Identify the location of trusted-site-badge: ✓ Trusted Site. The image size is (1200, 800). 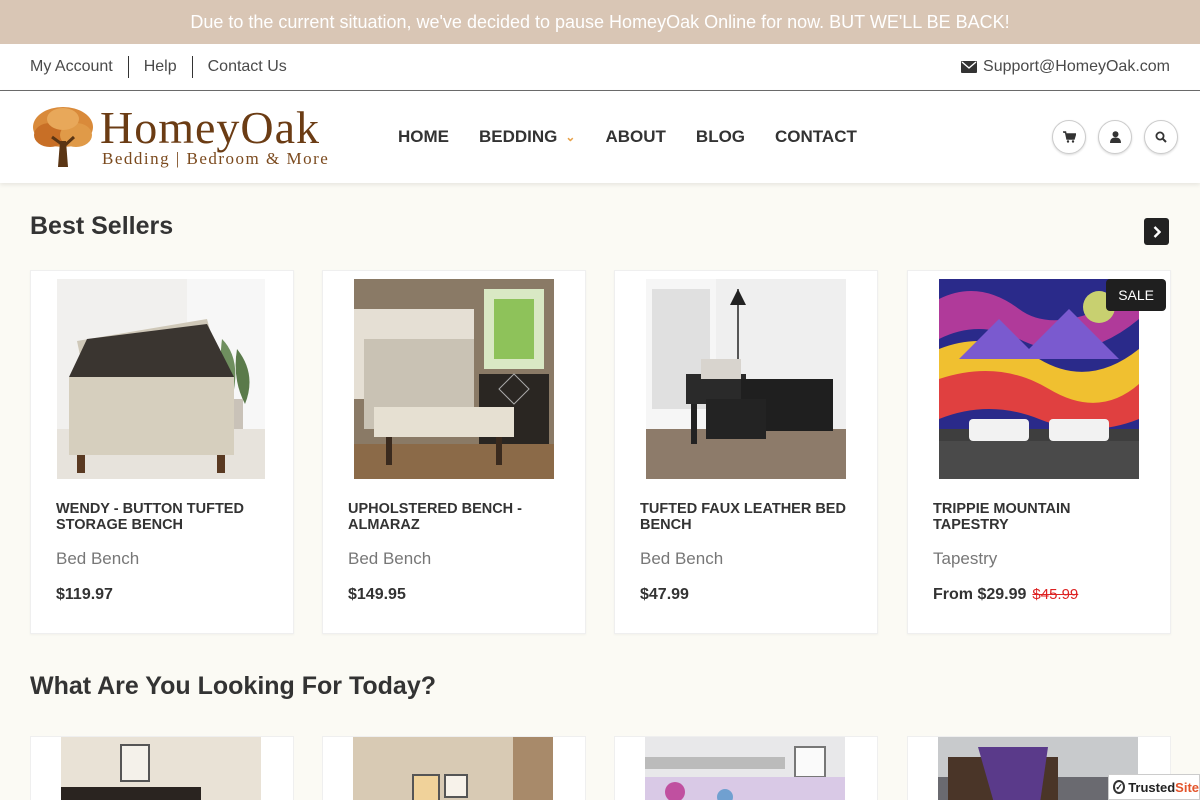
(1154, 787).